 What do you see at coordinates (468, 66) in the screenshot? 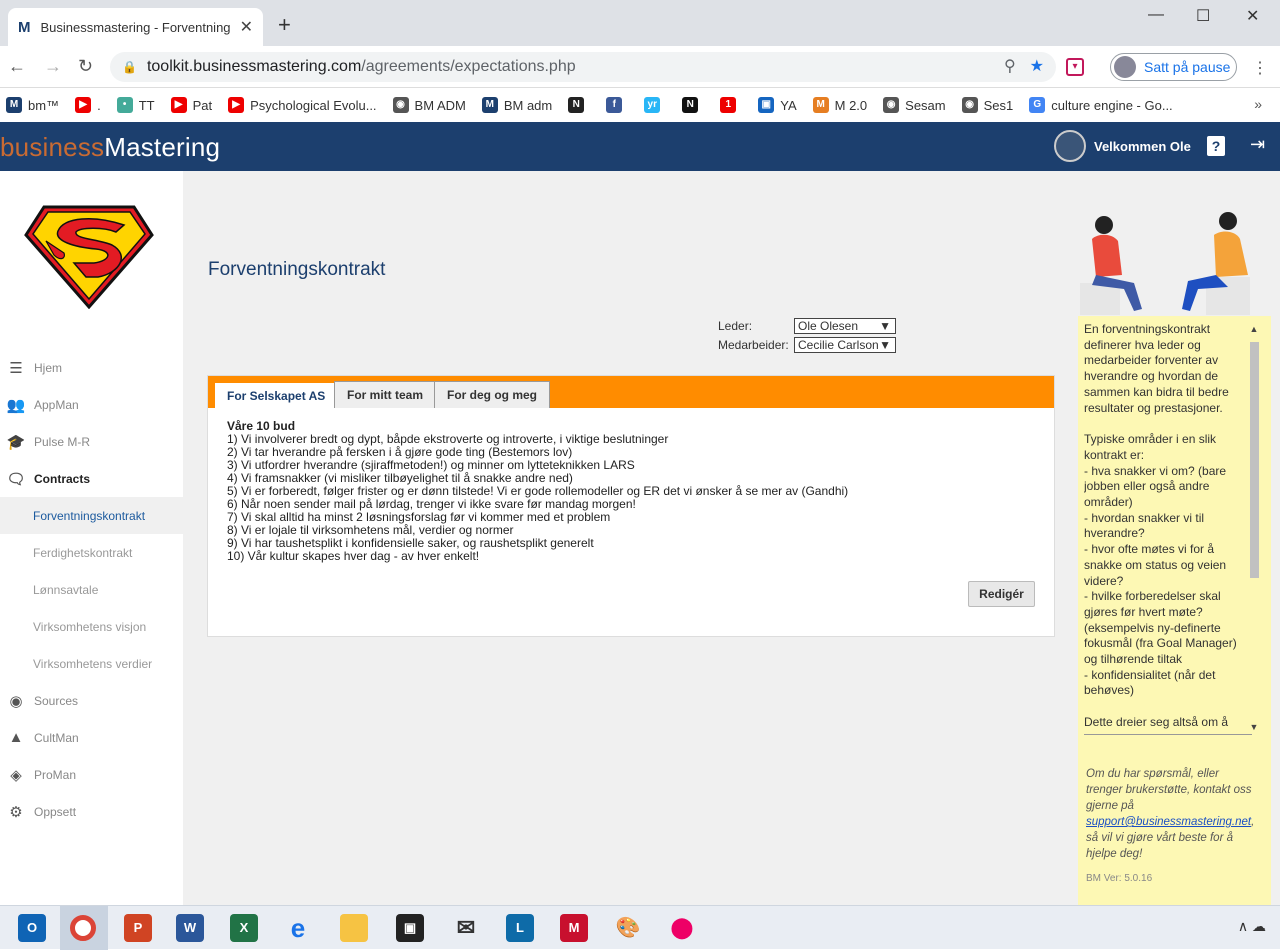
I see `url-path: /agreements/expectations.php` at bounding box center [468, 66].